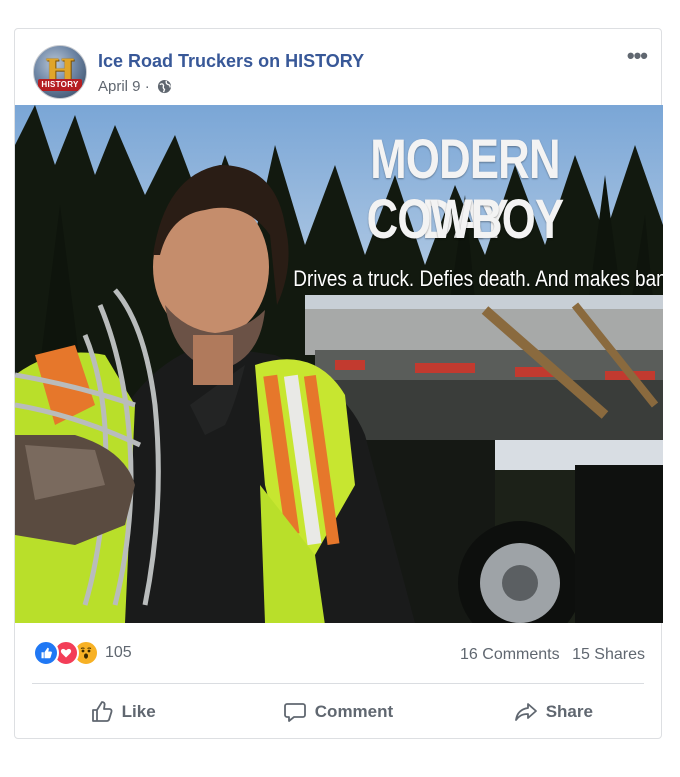 Image resolution: width=680 pixels, height=777 pixels. Describe the element at coordinates (569, 711) in the screenshot. I see `share-label: Share` at that location.